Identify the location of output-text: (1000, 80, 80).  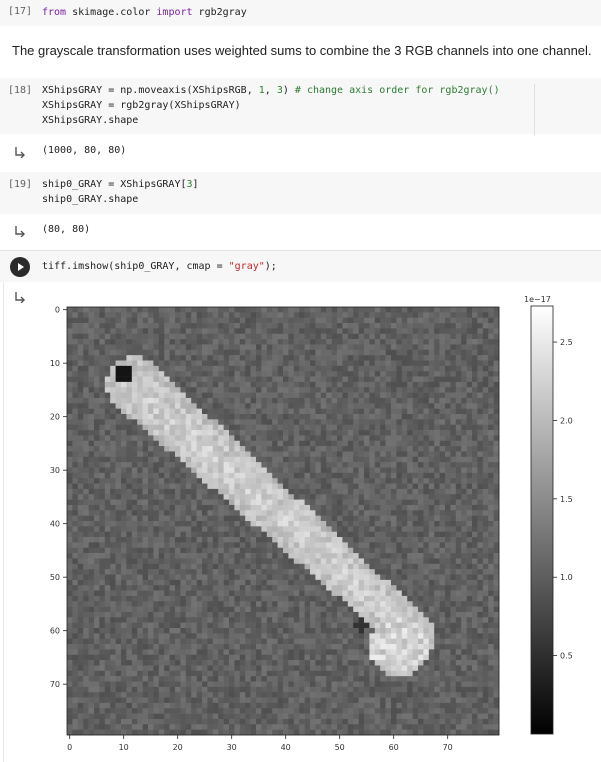
(84, 150).